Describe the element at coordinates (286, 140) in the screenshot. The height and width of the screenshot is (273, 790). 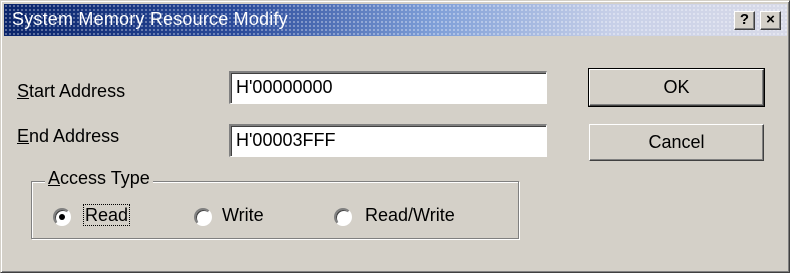
I see `end-address-value: H'00003FFF` at that location.